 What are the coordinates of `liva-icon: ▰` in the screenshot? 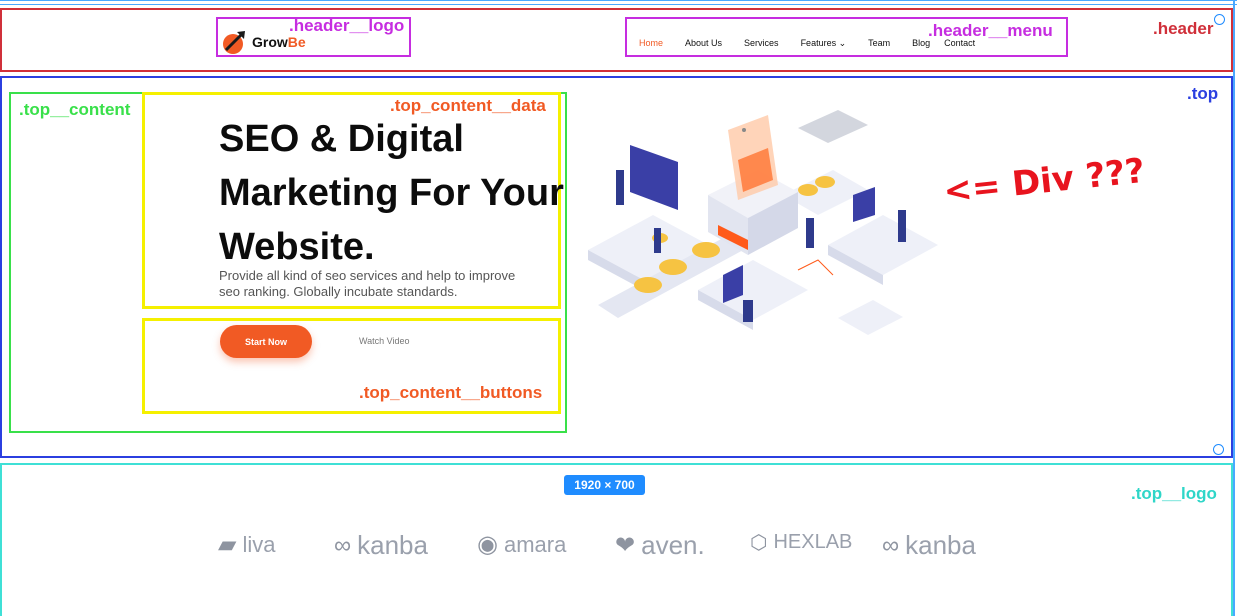 It's located at (227, 544).